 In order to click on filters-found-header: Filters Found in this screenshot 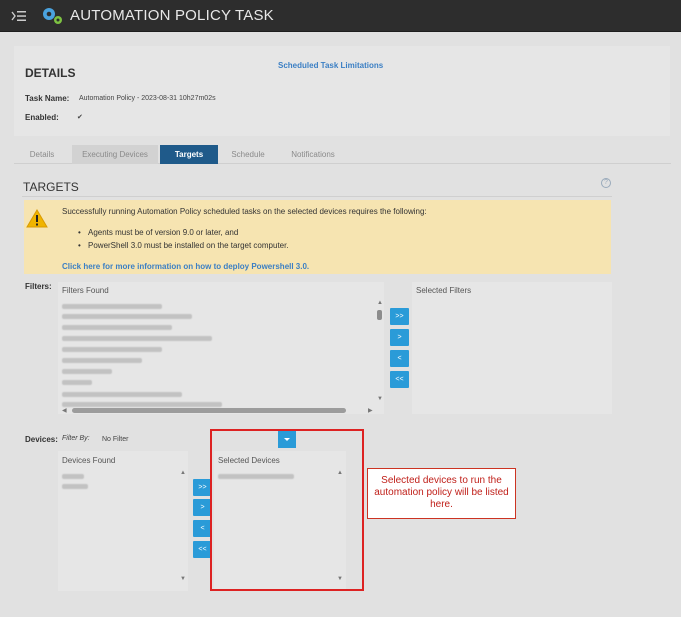, I will do `click(85, 290)`.